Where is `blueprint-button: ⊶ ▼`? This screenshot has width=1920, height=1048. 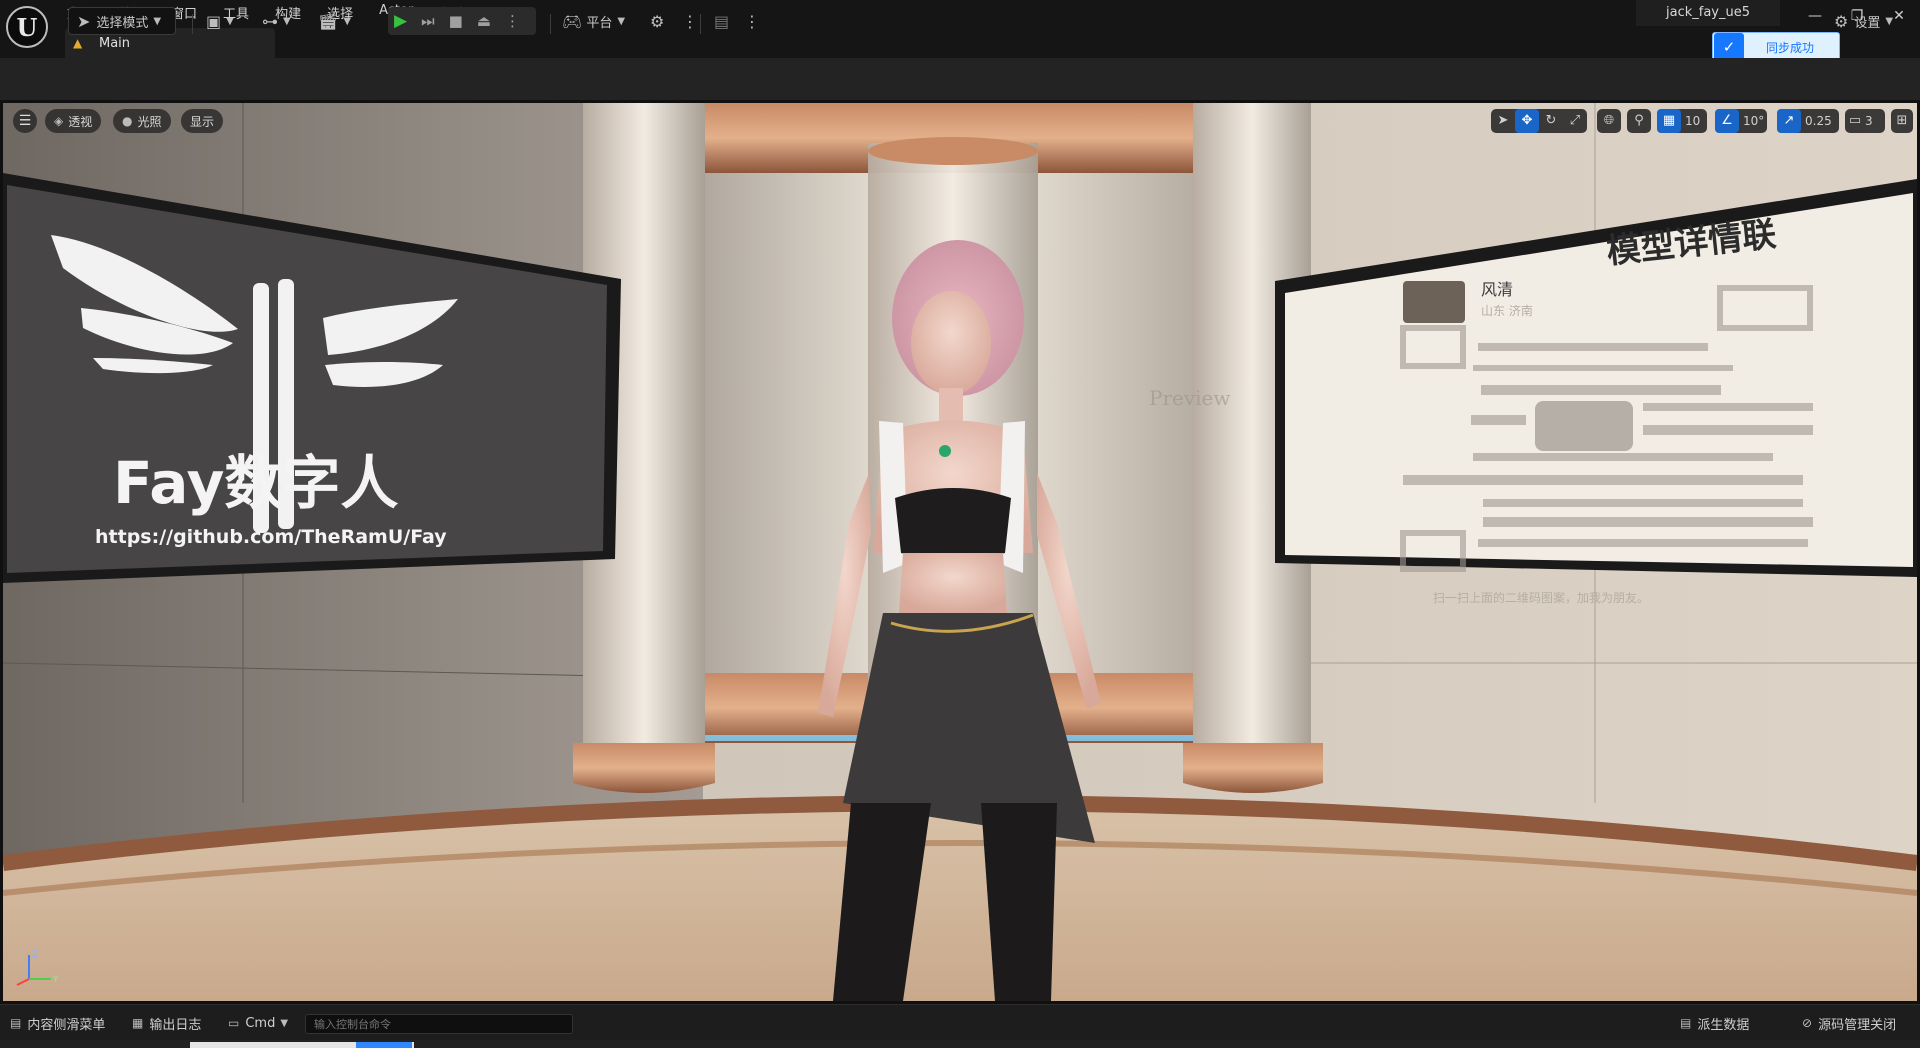
blueprint-button: ⊶ ▼ is located at coordinates (276, 21).